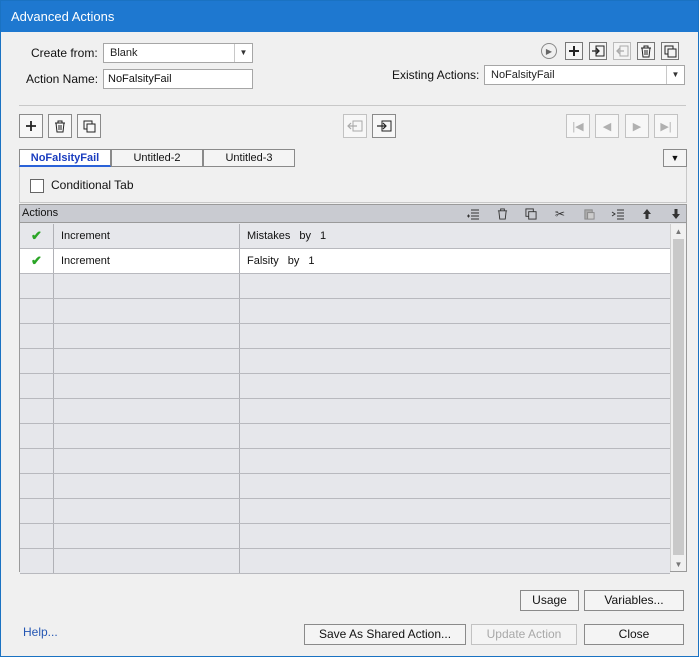  Describe the element at coordinates (178, 53) in the screenshot. I see `create-from-dropdown: Blank ▼` at that location.